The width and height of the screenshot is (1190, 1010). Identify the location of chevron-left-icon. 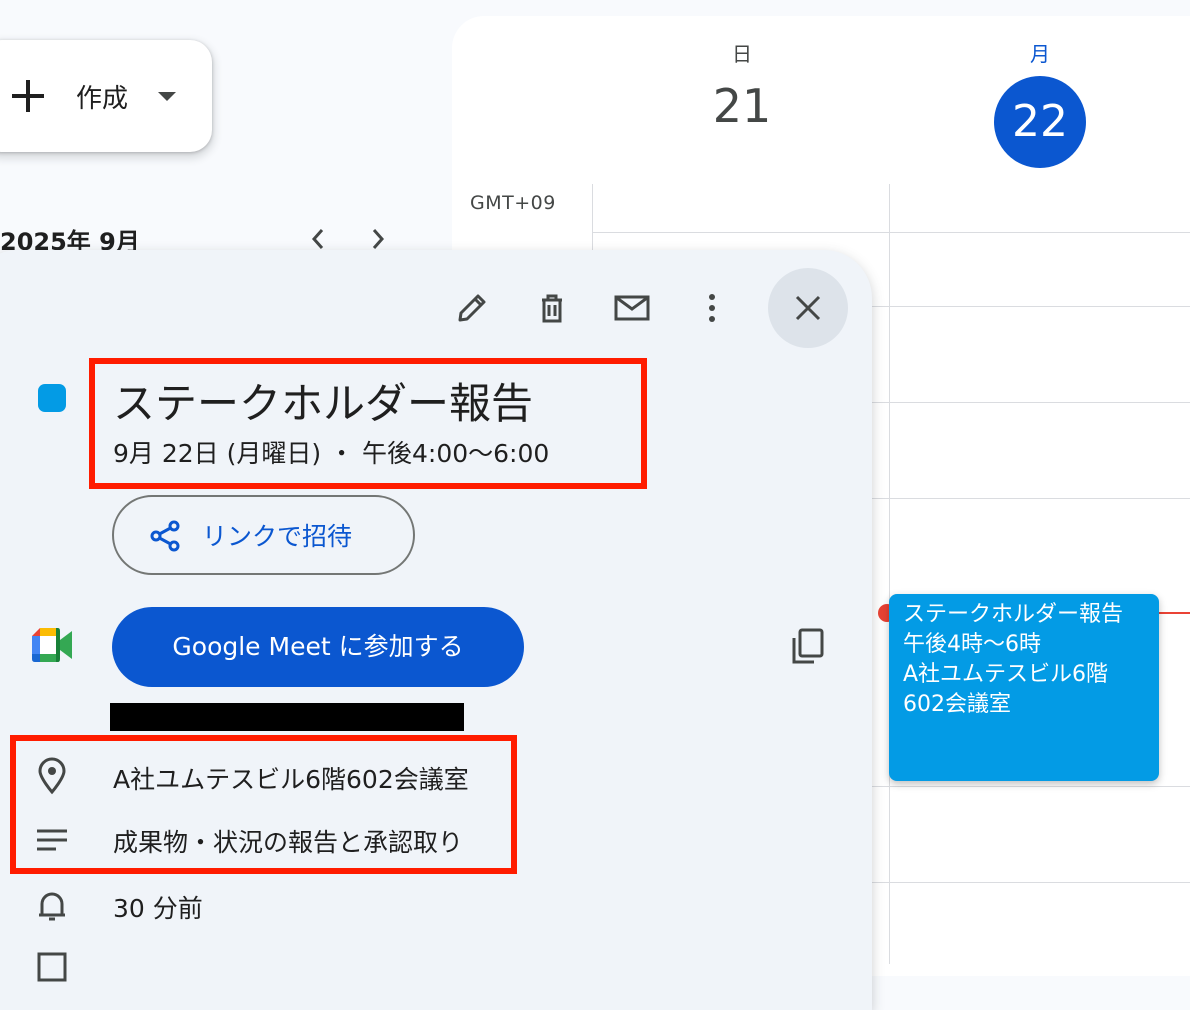
(317, 239).